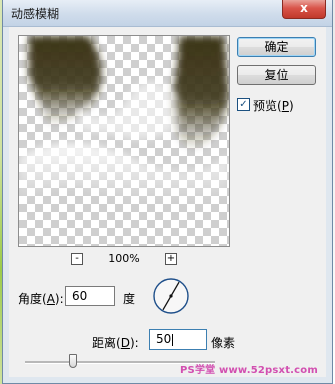 Image resolution: width=335 pixels, height=384 pixels. Describe the element at coordinates (129, 299) in the screenshot. I see `angle-unit: 度` at that location.